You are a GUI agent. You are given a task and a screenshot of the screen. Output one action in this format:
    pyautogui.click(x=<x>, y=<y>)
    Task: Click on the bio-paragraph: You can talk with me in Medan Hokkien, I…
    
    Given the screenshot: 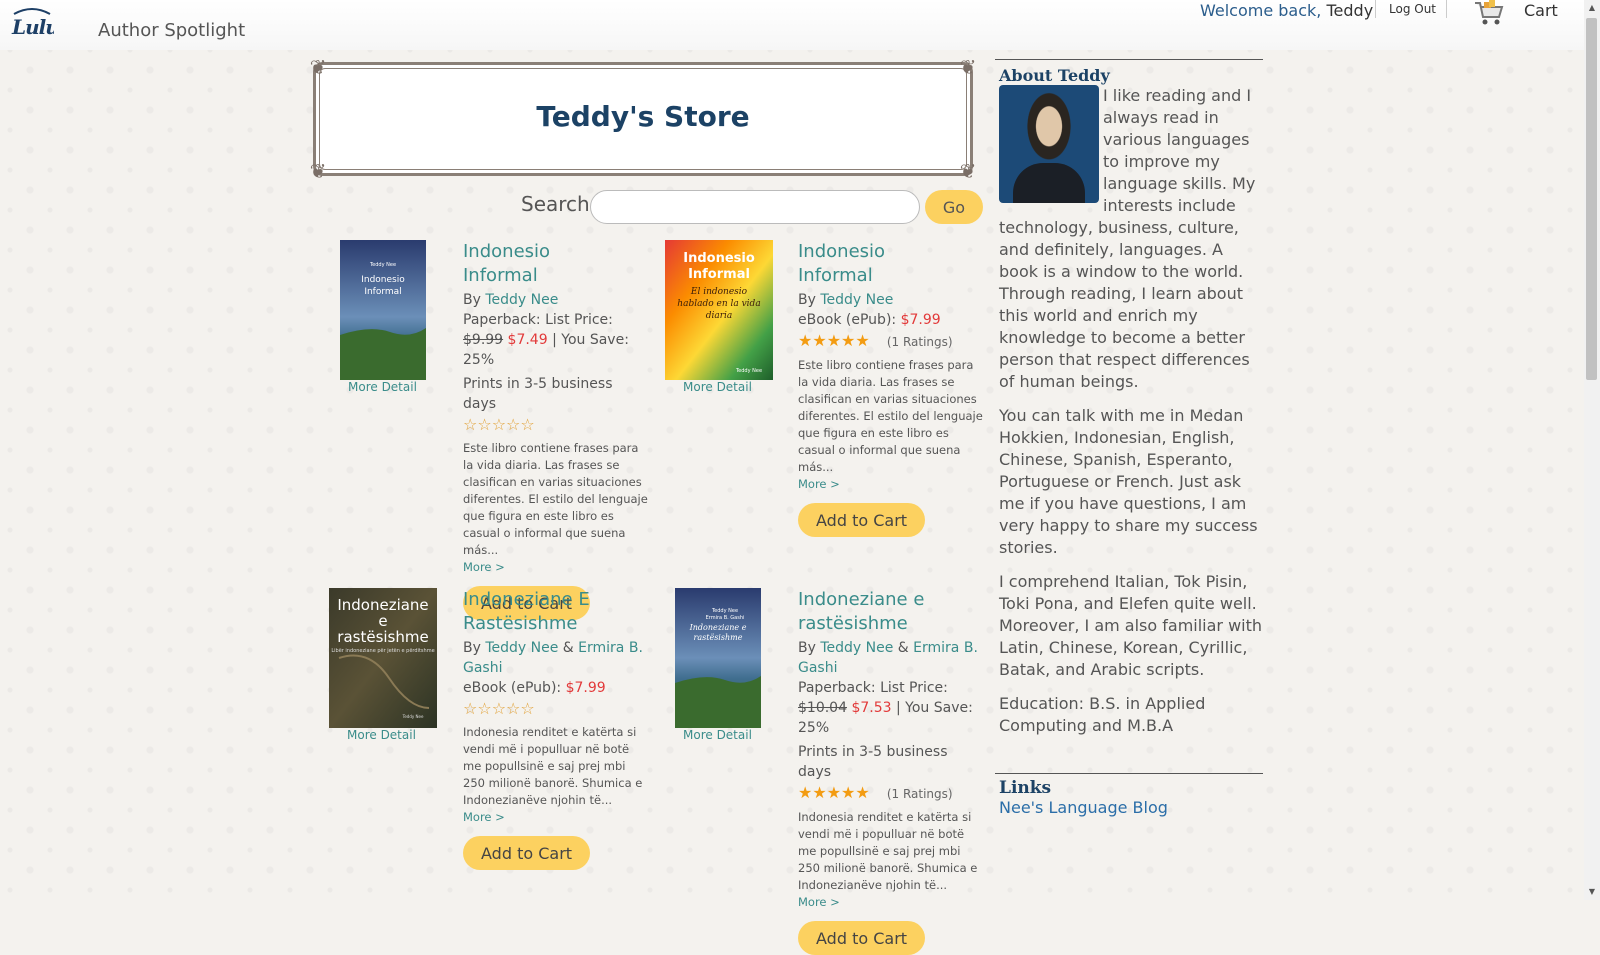 What is the action you would take?
    pyautogui.click(x=1128, y=481)
    